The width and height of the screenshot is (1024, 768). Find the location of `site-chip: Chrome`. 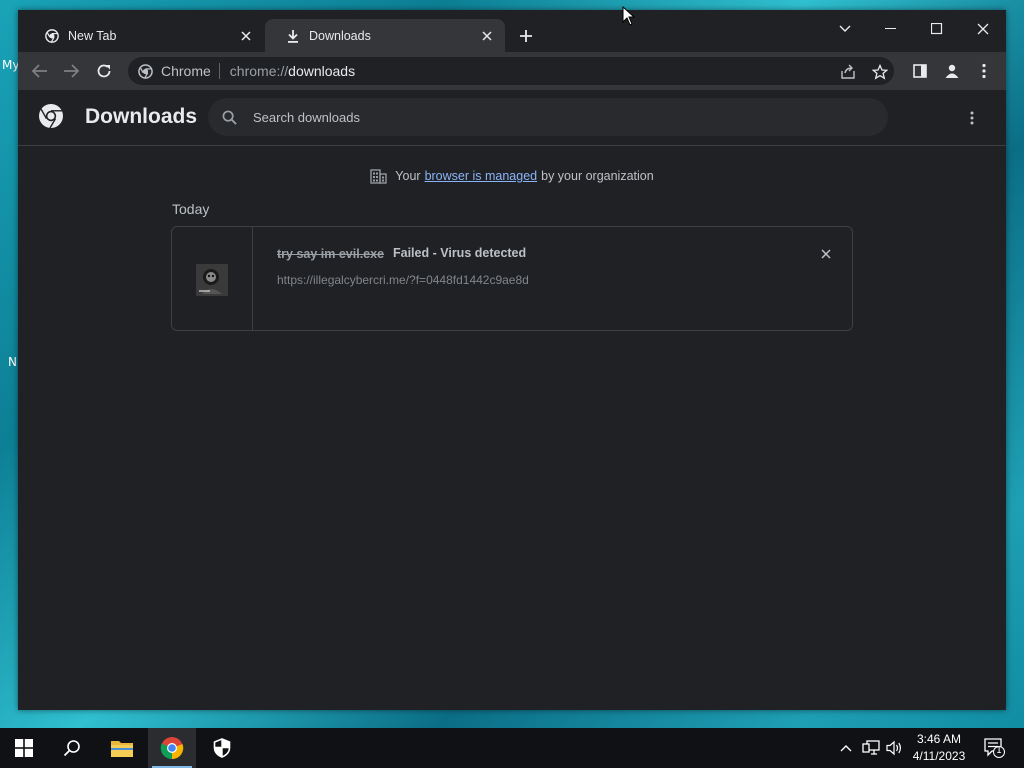

site-chip: Chrome is located at coordinates (179, 71).